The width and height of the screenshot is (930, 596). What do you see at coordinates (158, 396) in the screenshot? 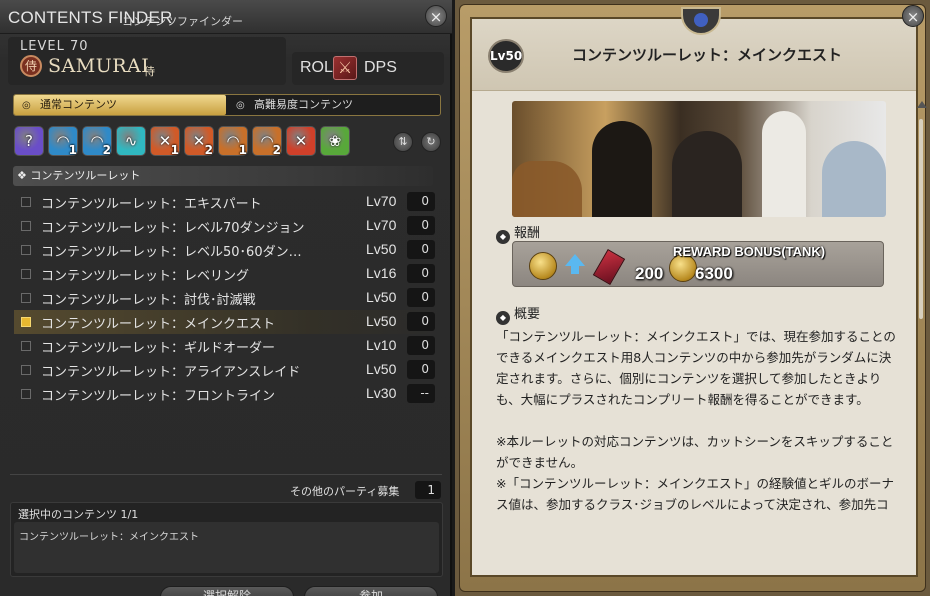
I see `duty-name: コンテンツルーレット：フロントライン` at bounding box center [158, 396].